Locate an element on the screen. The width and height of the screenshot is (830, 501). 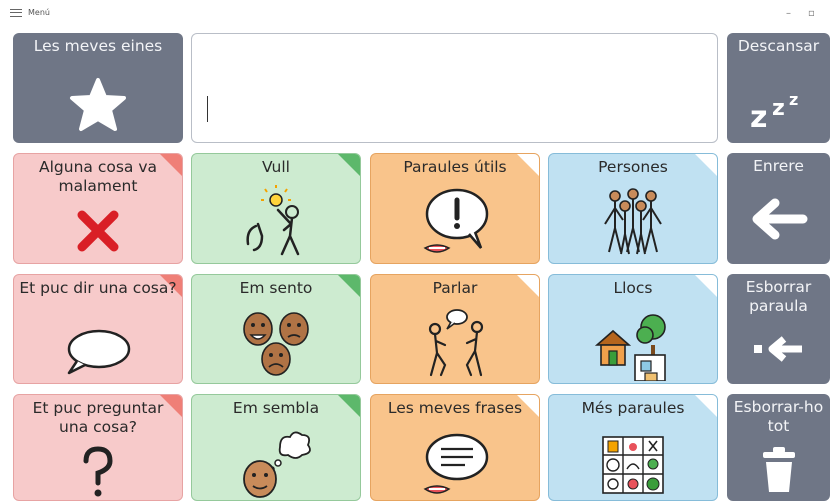
hamburger-icon is located at coordinates (16, 12).